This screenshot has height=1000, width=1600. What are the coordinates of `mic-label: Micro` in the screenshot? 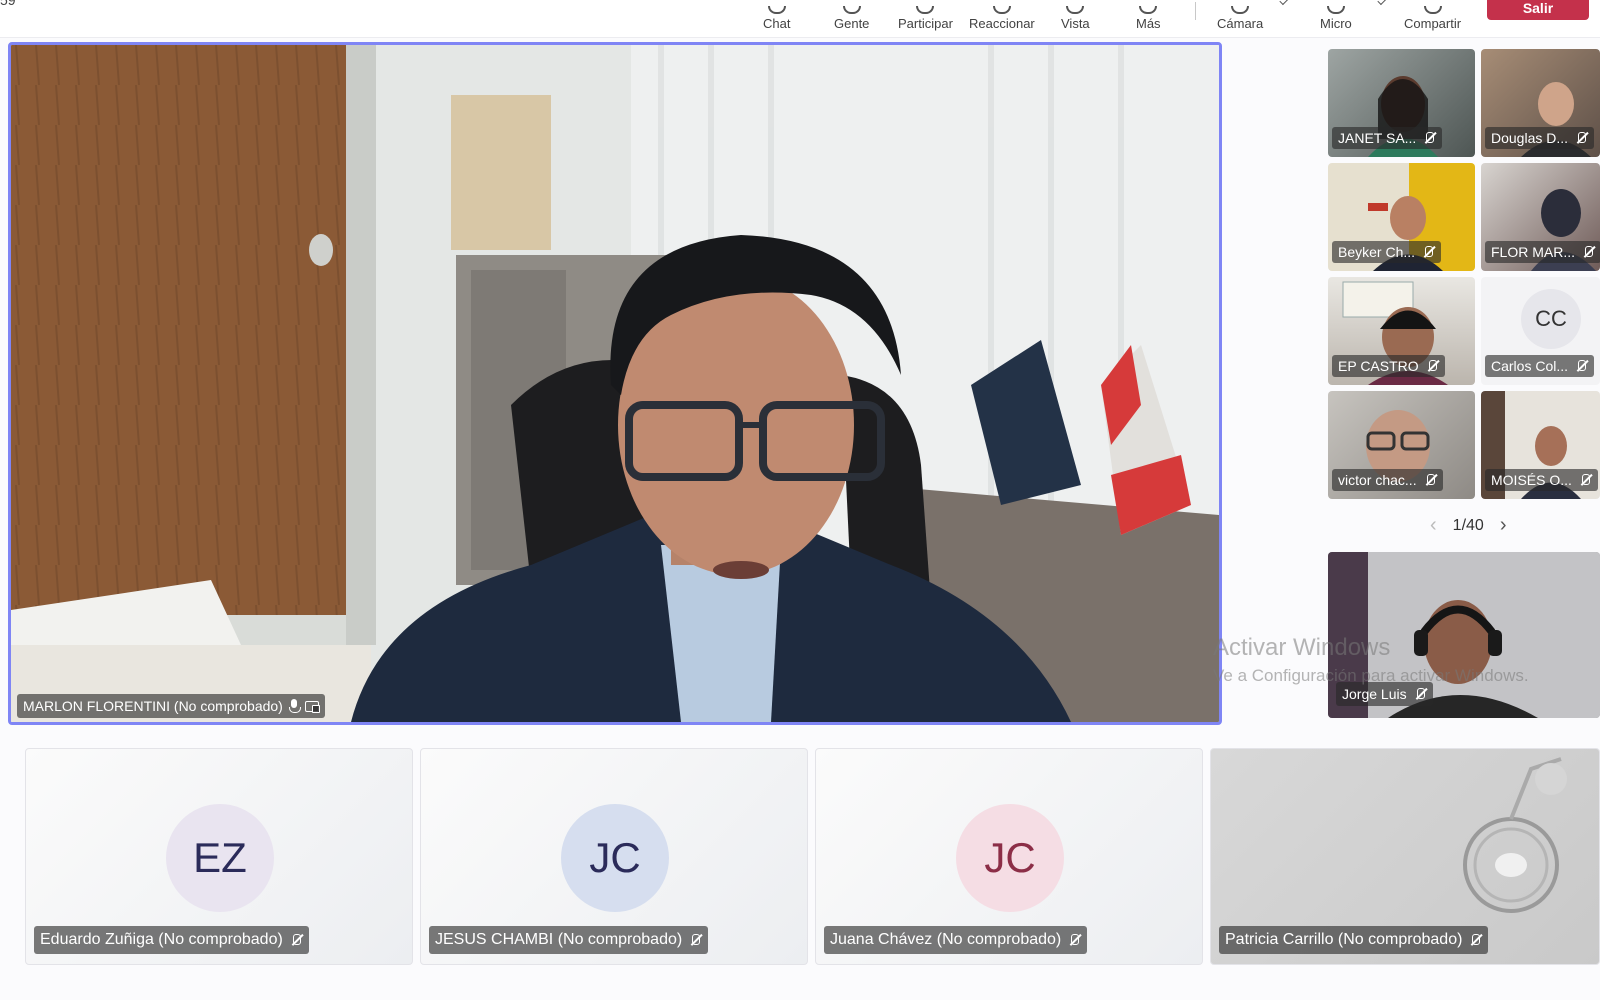 It's located at (1336, 23).